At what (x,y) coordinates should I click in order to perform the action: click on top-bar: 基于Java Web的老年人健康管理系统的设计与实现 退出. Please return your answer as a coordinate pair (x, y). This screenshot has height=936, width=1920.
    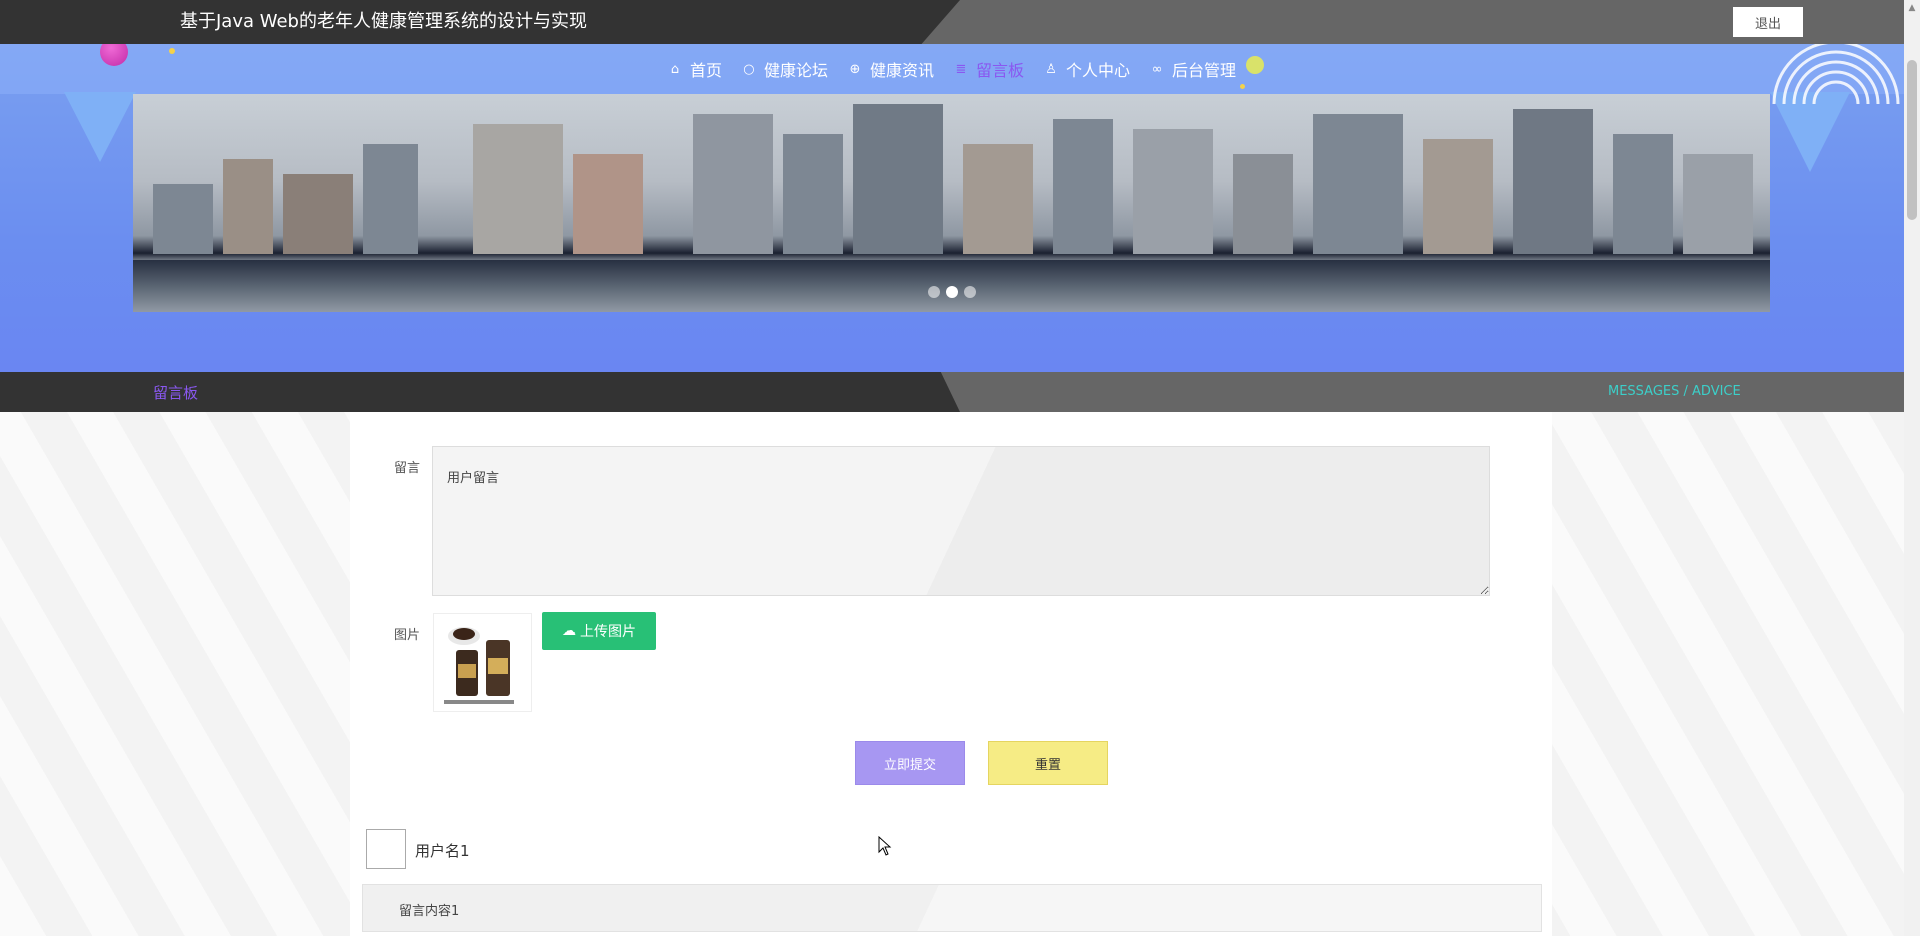
    Looking at the image, I should click on (952, 22).